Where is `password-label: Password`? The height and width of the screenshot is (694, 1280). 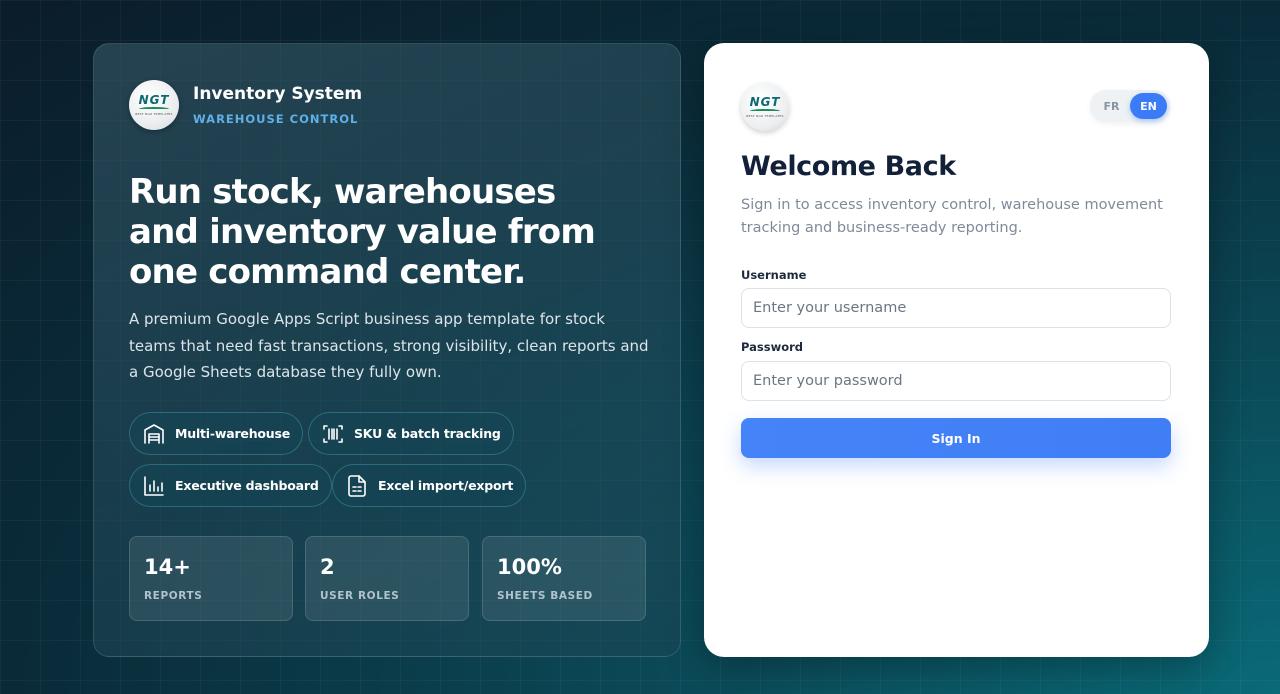
password-label: Password is located at coordinates (772, 347).